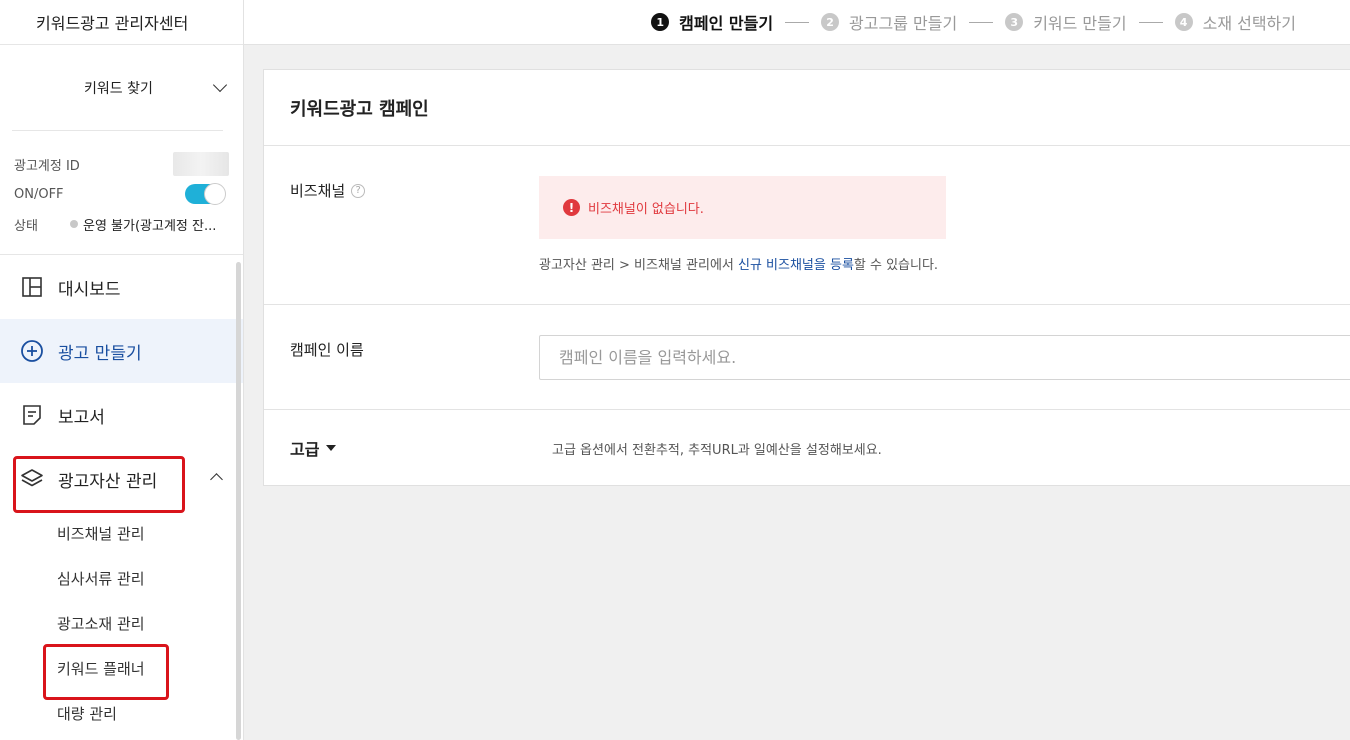 This screenshot has height=740, width=1350. What do you see at coordinates (896, 265) in the screenshot?
I see `hint-suffix: 할 수 있습니다.` at bounding box center [896, 265].